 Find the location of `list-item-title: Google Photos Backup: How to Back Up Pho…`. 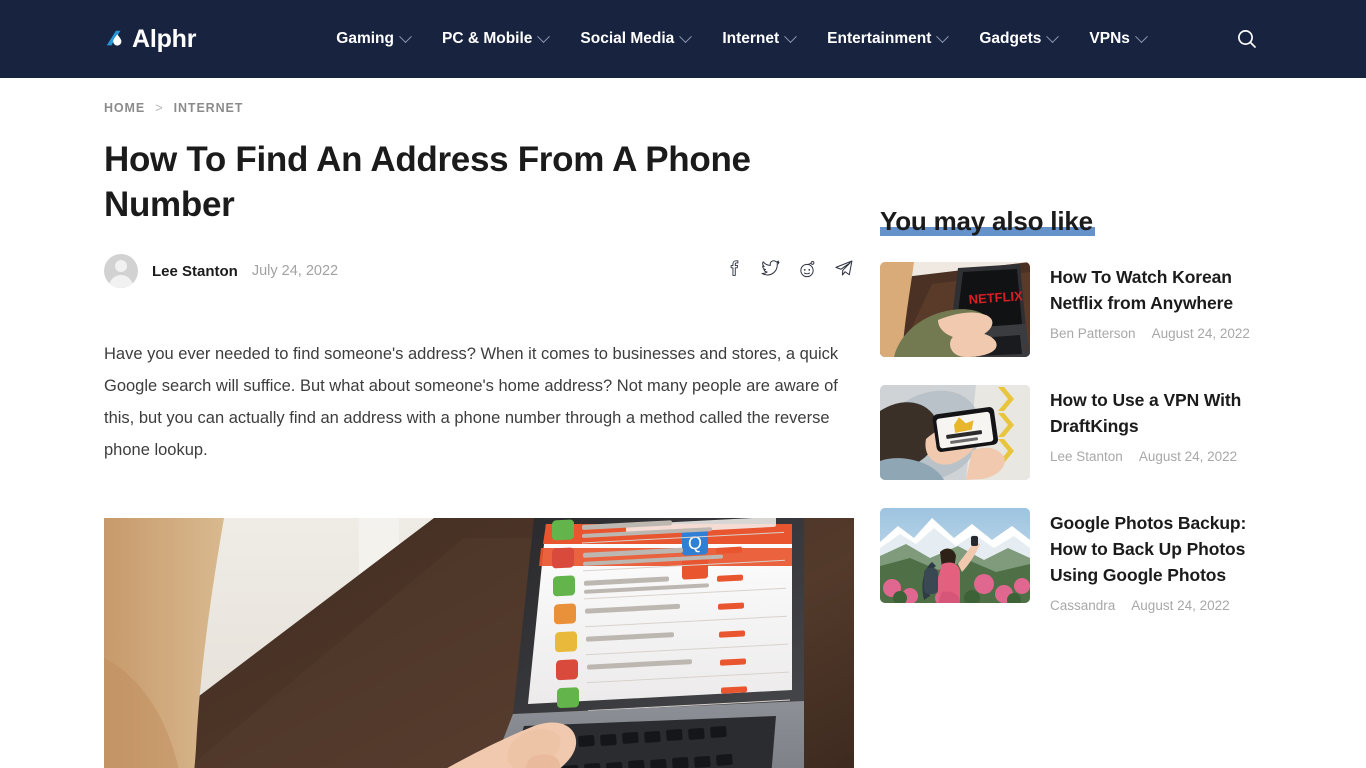

list-item-title: Google Photos Backup: How to Back Up Pho… is located at coordinates (1153, 549).